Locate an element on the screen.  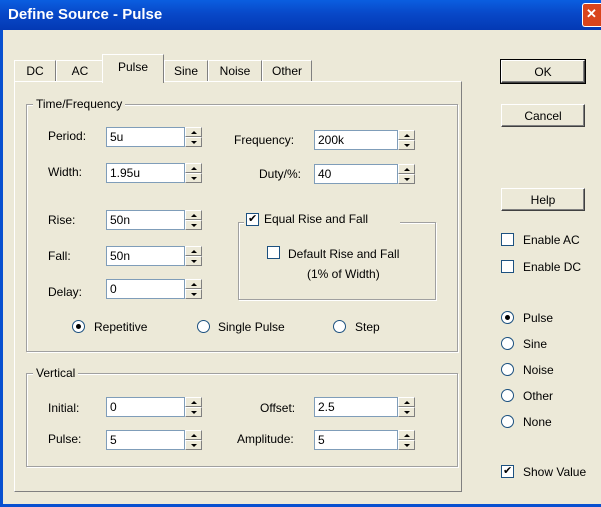
equal-rise-fall-option: Equal Rise and Fall is located at coordinates (322, 220).